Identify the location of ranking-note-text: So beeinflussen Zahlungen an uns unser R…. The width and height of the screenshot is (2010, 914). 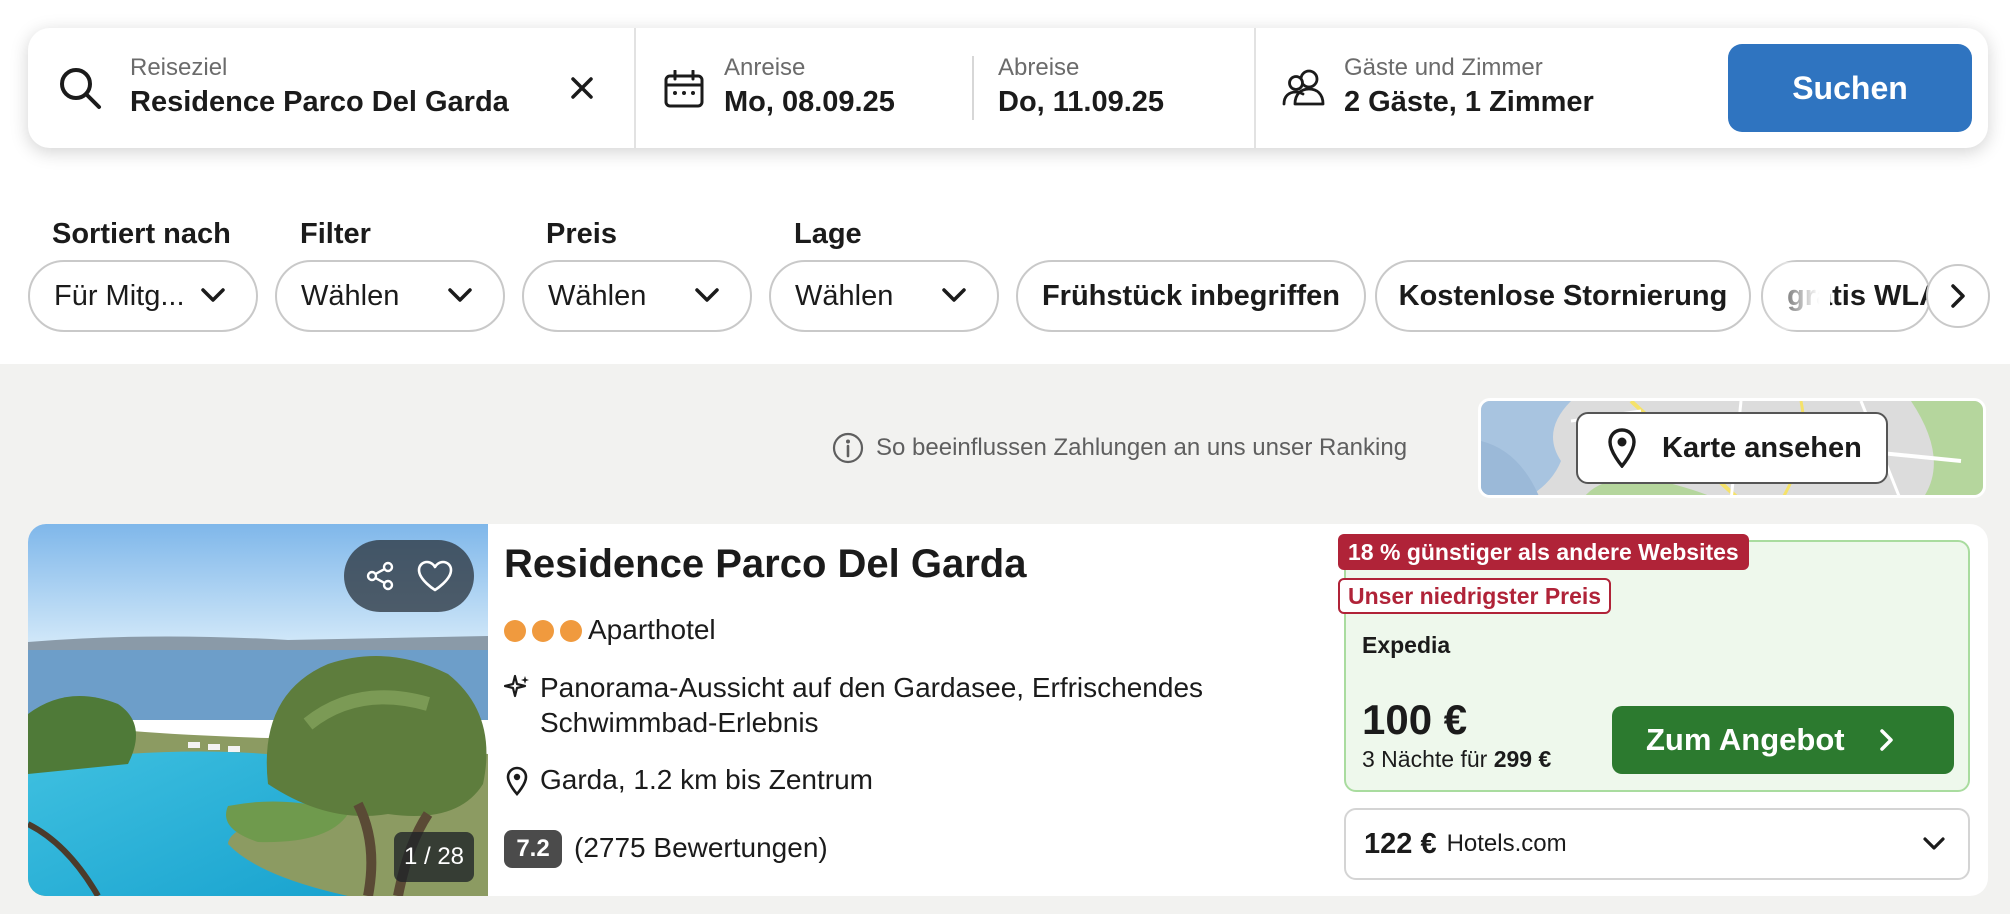
(1142, 447).